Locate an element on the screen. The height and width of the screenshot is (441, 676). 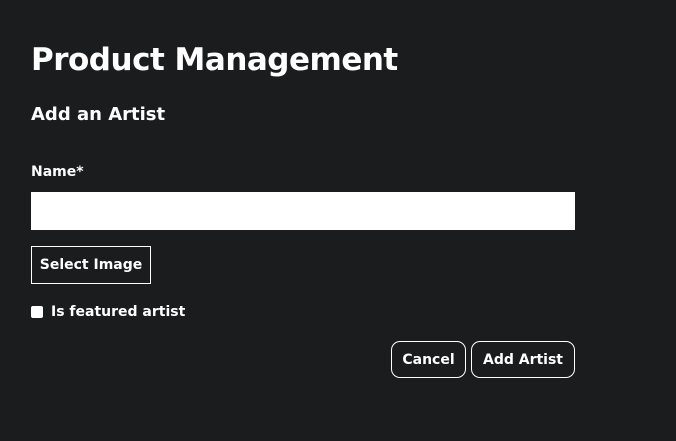
featured-artist-row: Is featured artist is located at coordinates (108, 312).